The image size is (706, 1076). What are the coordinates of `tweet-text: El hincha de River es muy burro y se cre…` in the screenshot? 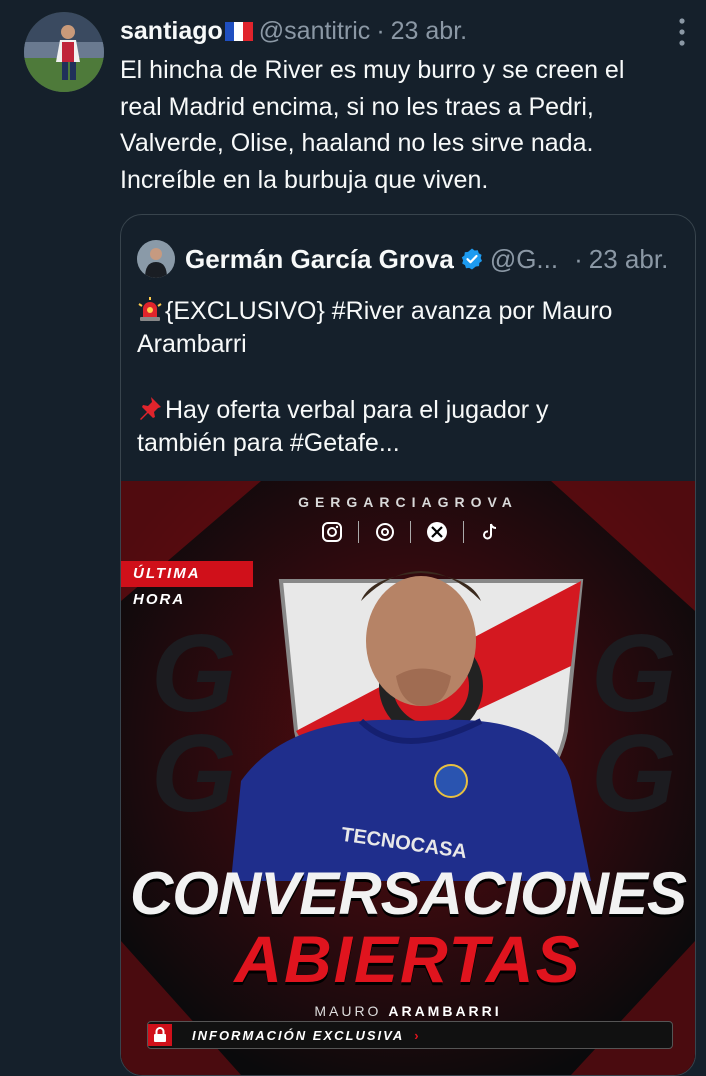 It's located at (405, 125).